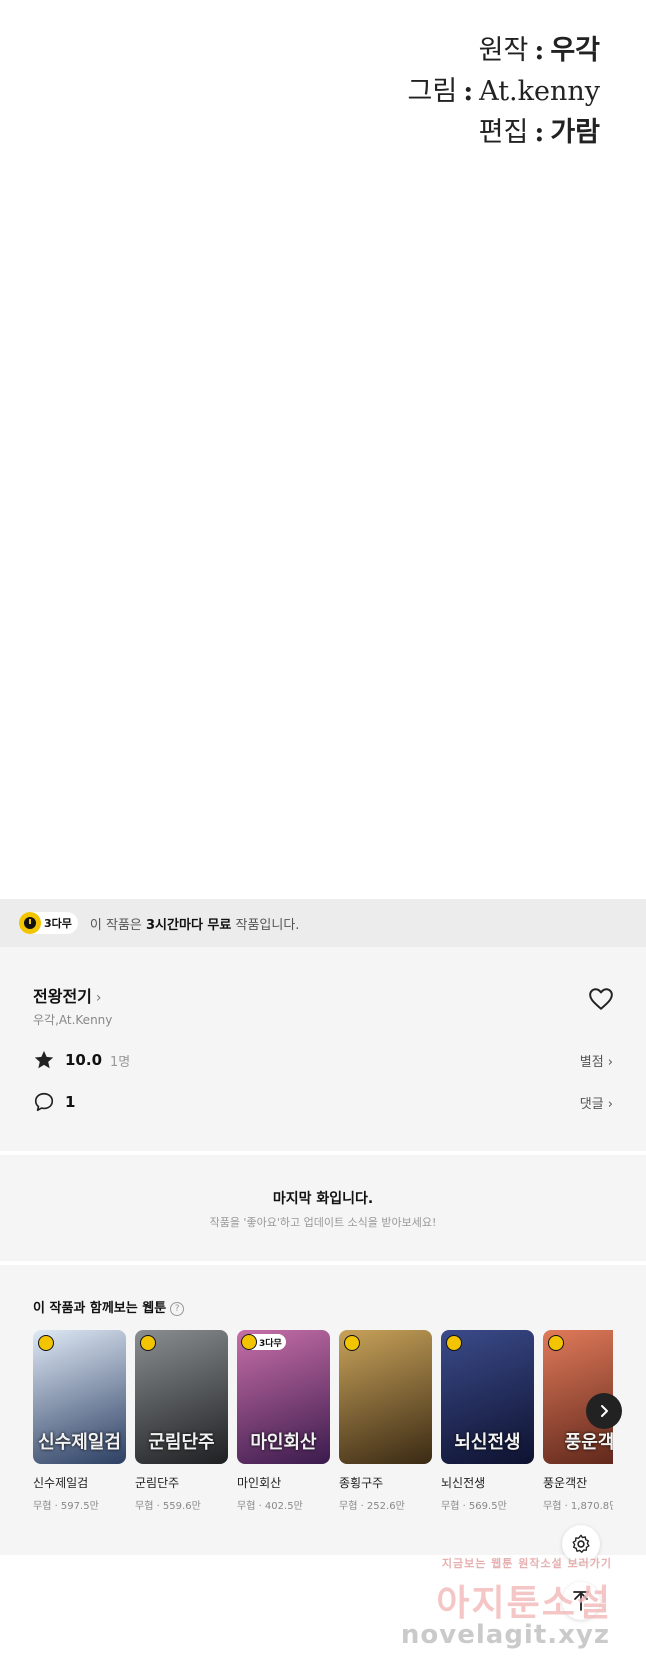 This screenshot has width=646, height=1670. I want to click on cover-title-art: 군림단주, so click(181, 1442).